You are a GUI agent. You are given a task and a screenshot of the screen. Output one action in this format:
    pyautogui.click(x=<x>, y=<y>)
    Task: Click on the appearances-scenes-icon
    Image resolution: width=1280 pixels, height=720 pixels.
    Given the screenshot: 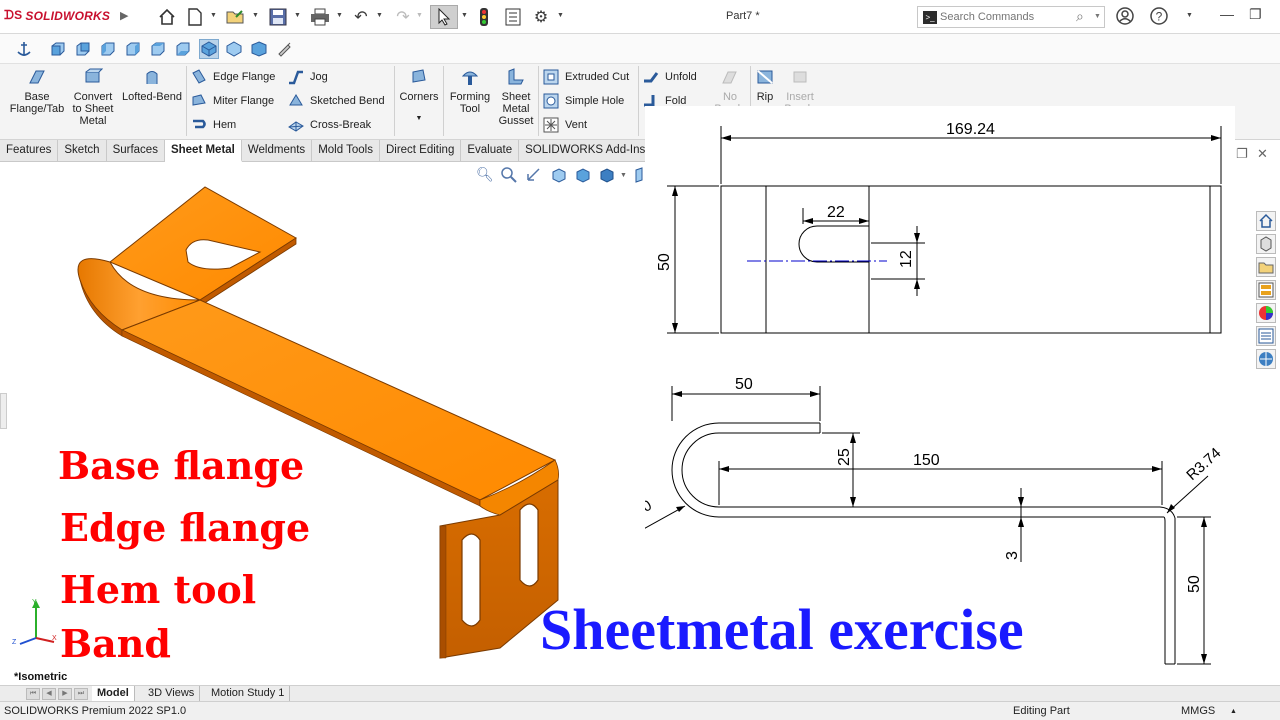 What is the action you would take?
    pyautogui.click(x=1266, y=313)
    